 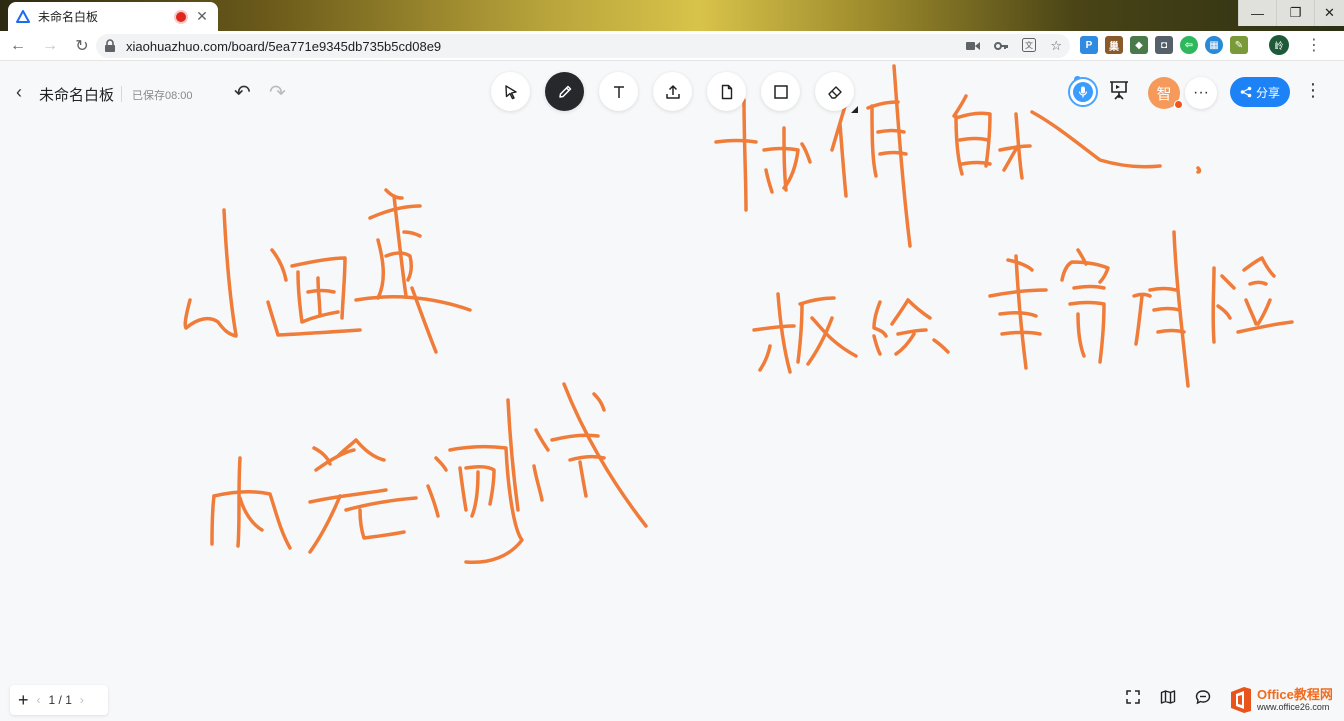 What do you see at coordinates (1293, 706) in the screenshot?
I see `watermark-url: www.office26.com` at bounding box center [1293, 706].